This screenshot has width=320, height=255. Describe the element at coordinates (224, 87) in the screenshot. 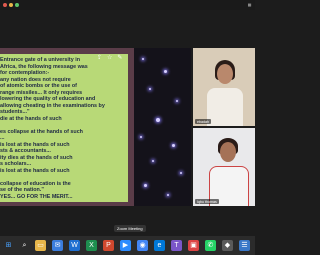

I see `participant-video-1: ebadah` at that location.